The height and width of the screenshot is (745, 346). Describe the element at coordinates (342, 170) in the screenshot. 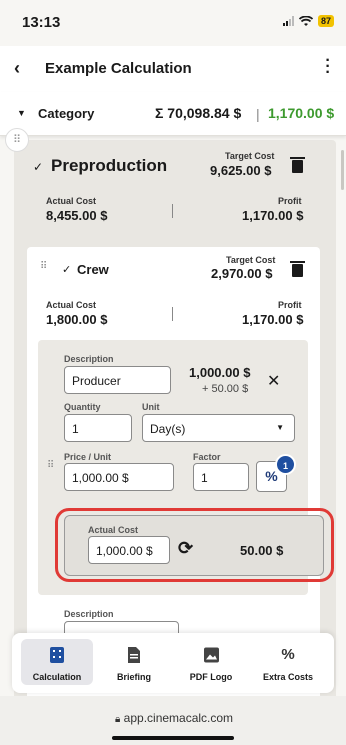

I see `scrollbar` at that location.